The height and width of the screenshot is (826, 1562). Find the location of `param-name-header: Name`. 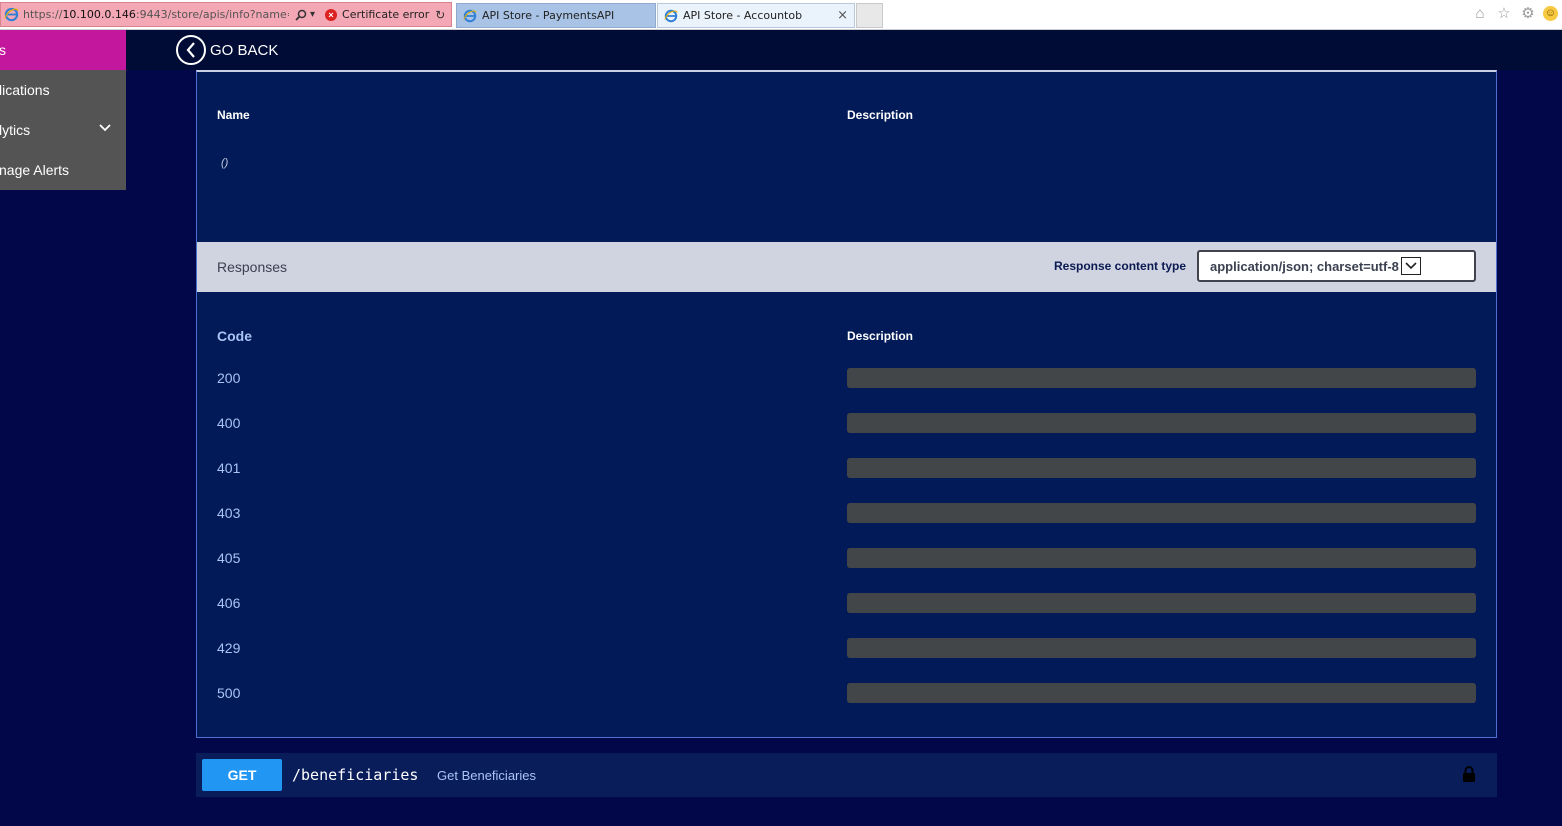

param-name-header: Name is located at coordinates (233, 115).